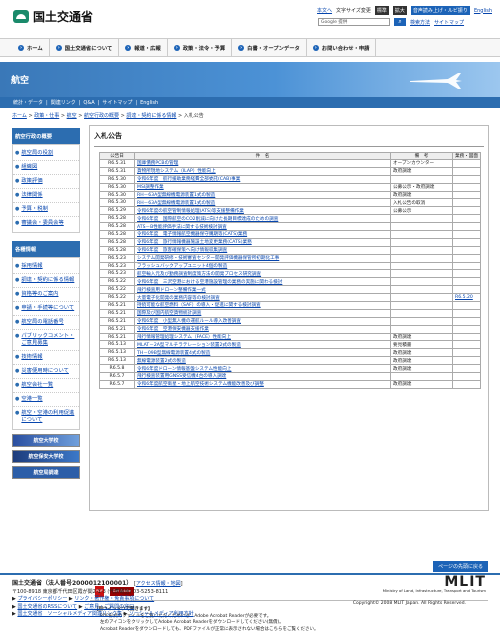 Image resolution: width=500 pixels, height=636 pixels. What do you see at coordinates (72, 116) in the screenshot?
I see `breadcrumb-item: 航空` at bounding box center [72, 116].